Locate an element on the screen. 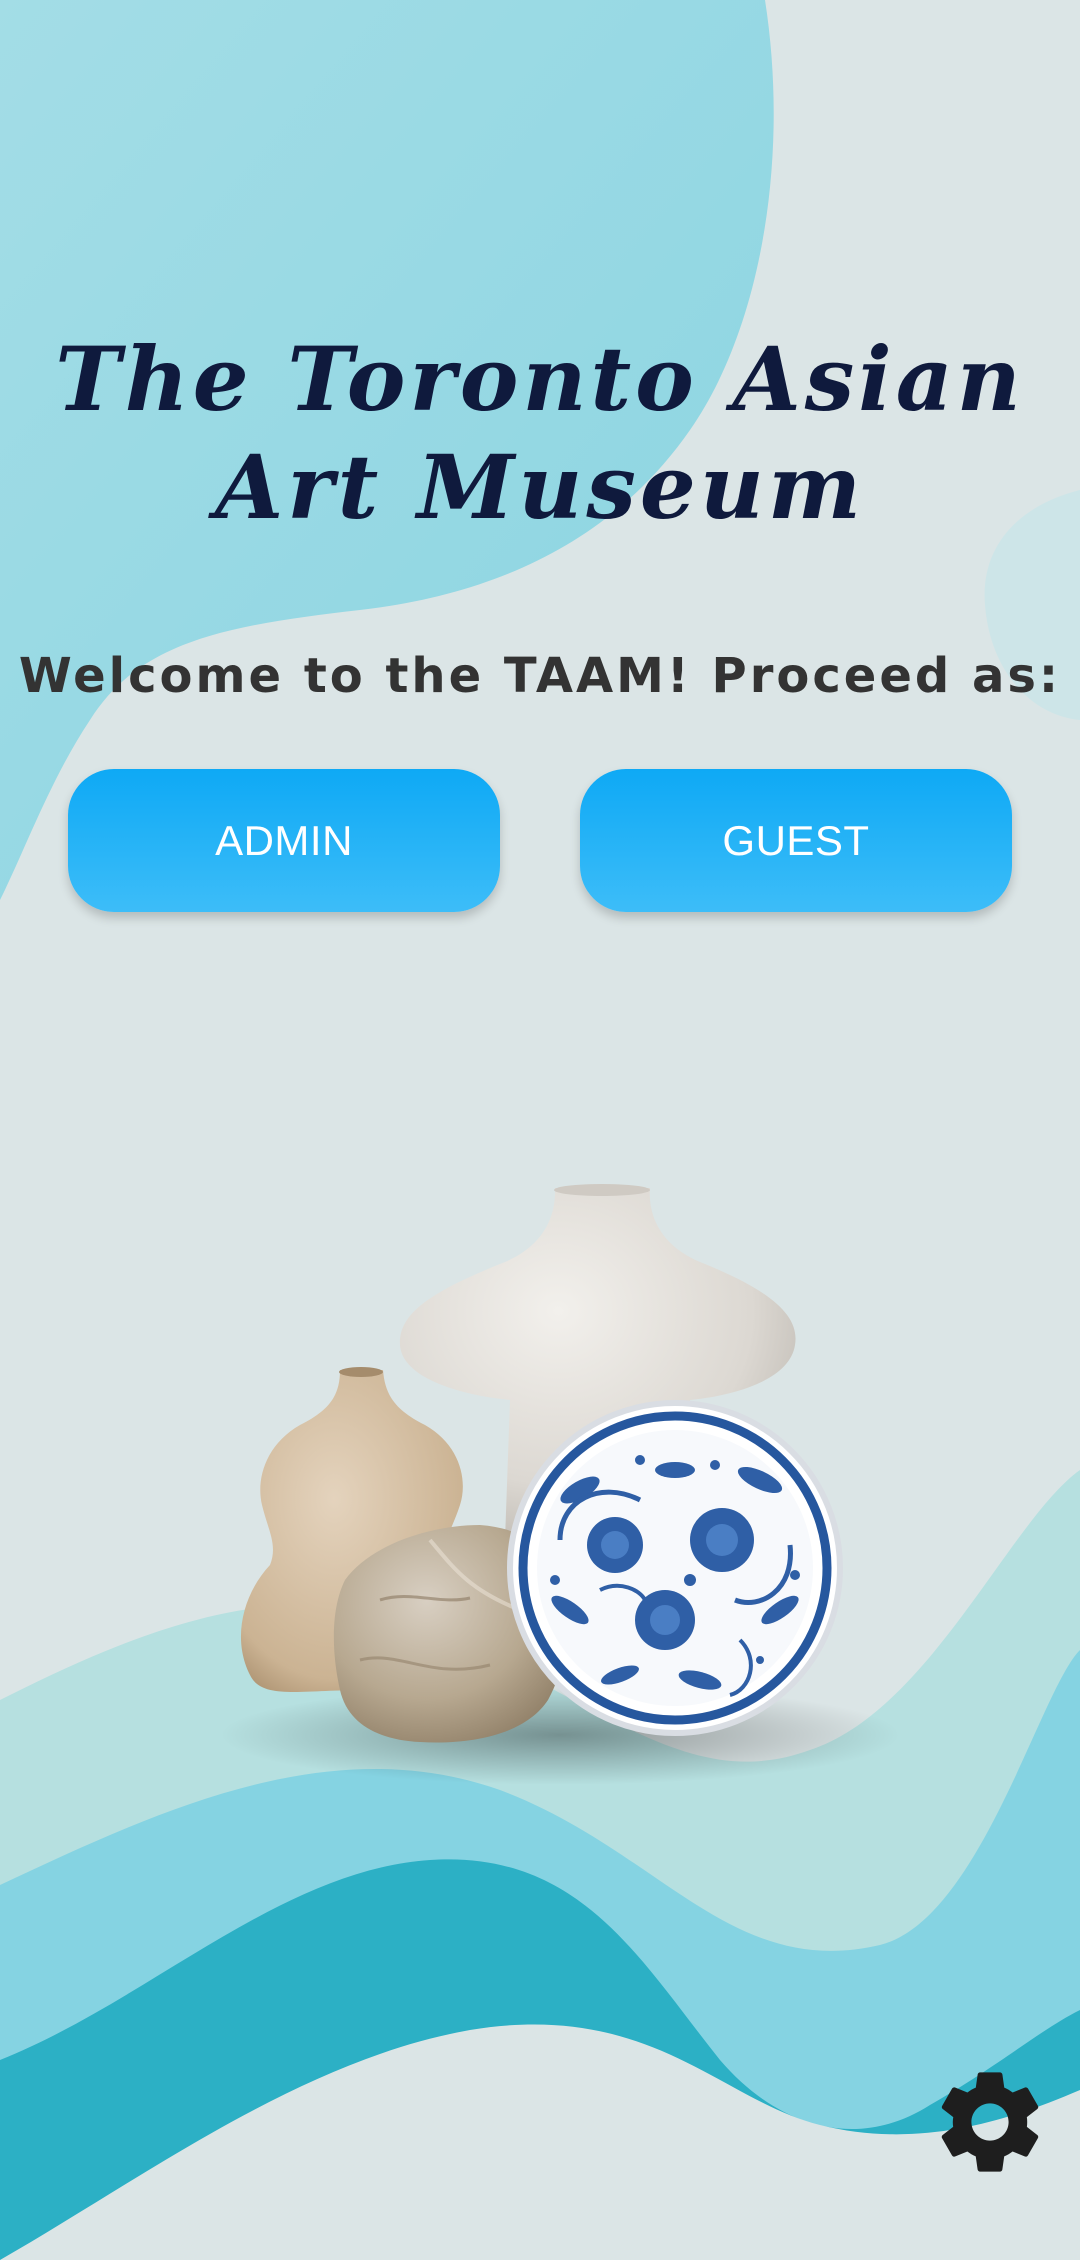  settings-button is located at coordinates (990, 2122).